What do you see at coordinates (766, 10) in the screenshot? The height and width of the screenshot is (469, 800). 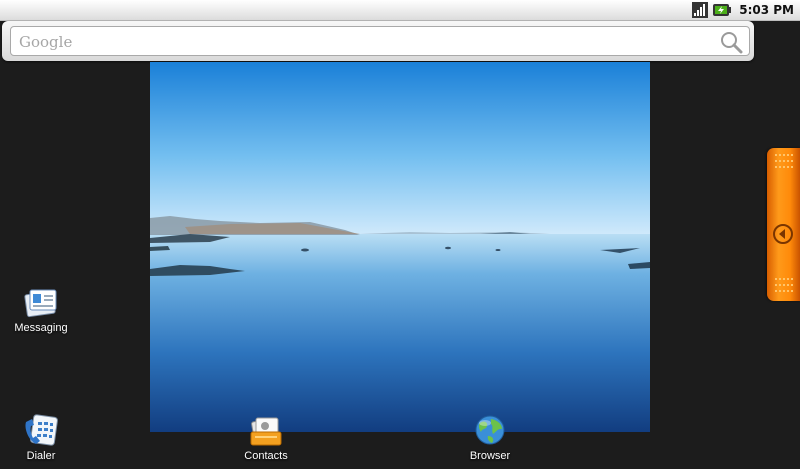 I see `clock: 5:03 PM` at bounding box center [766, 10].